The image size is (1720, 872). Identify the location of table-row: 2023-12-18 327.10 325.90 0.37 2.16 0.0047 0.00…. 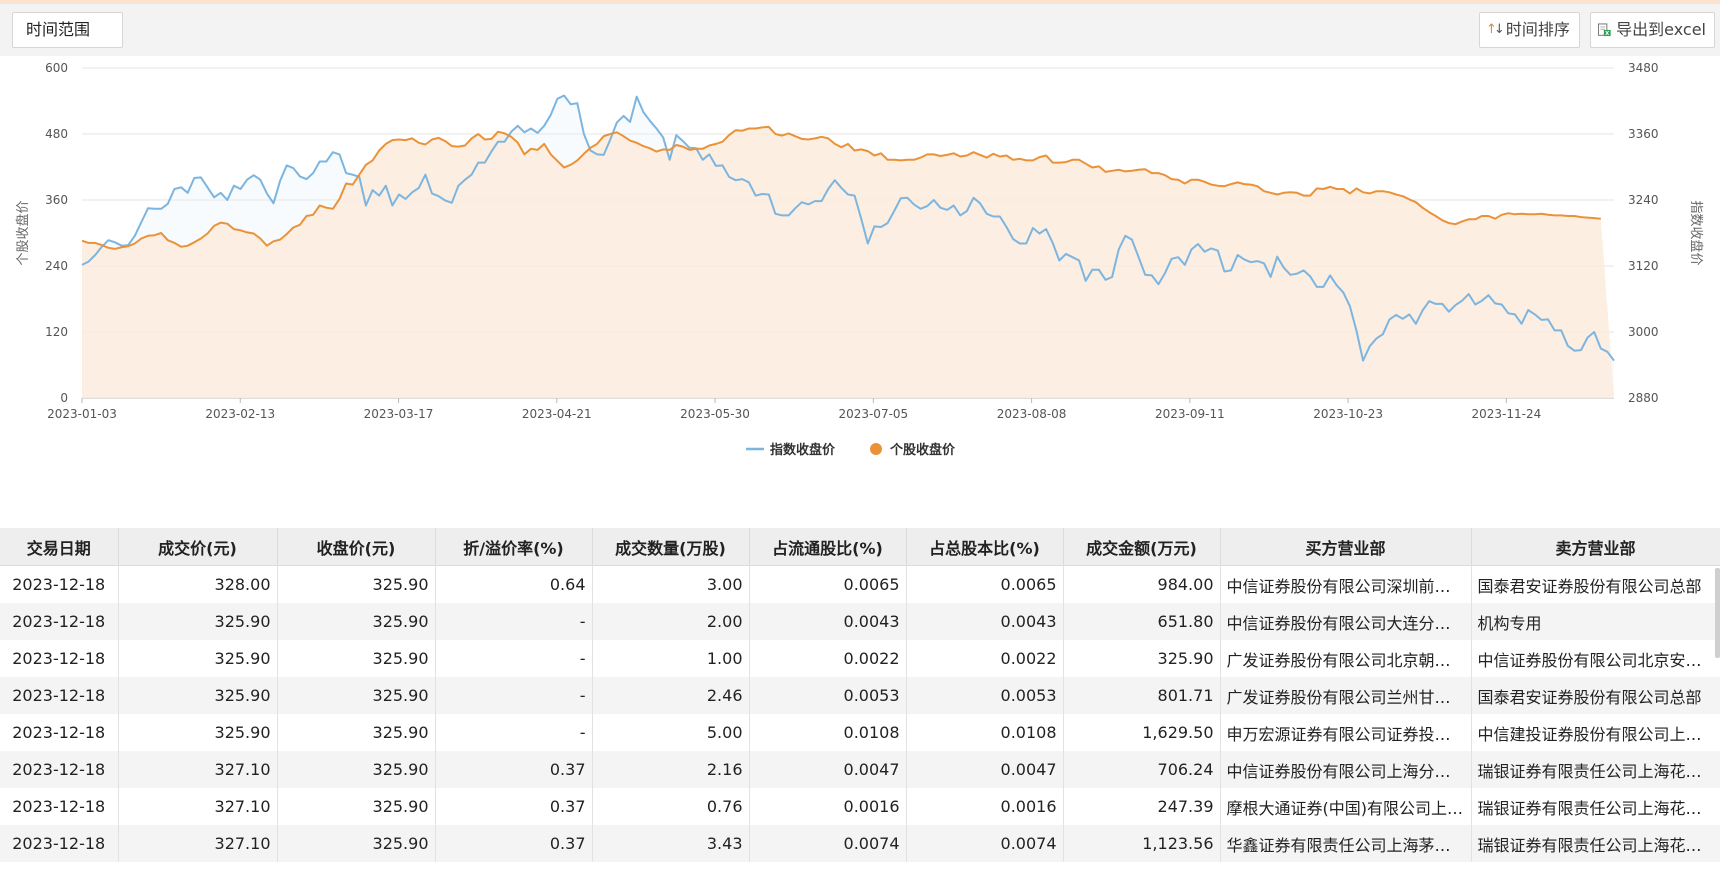
(860, 769).